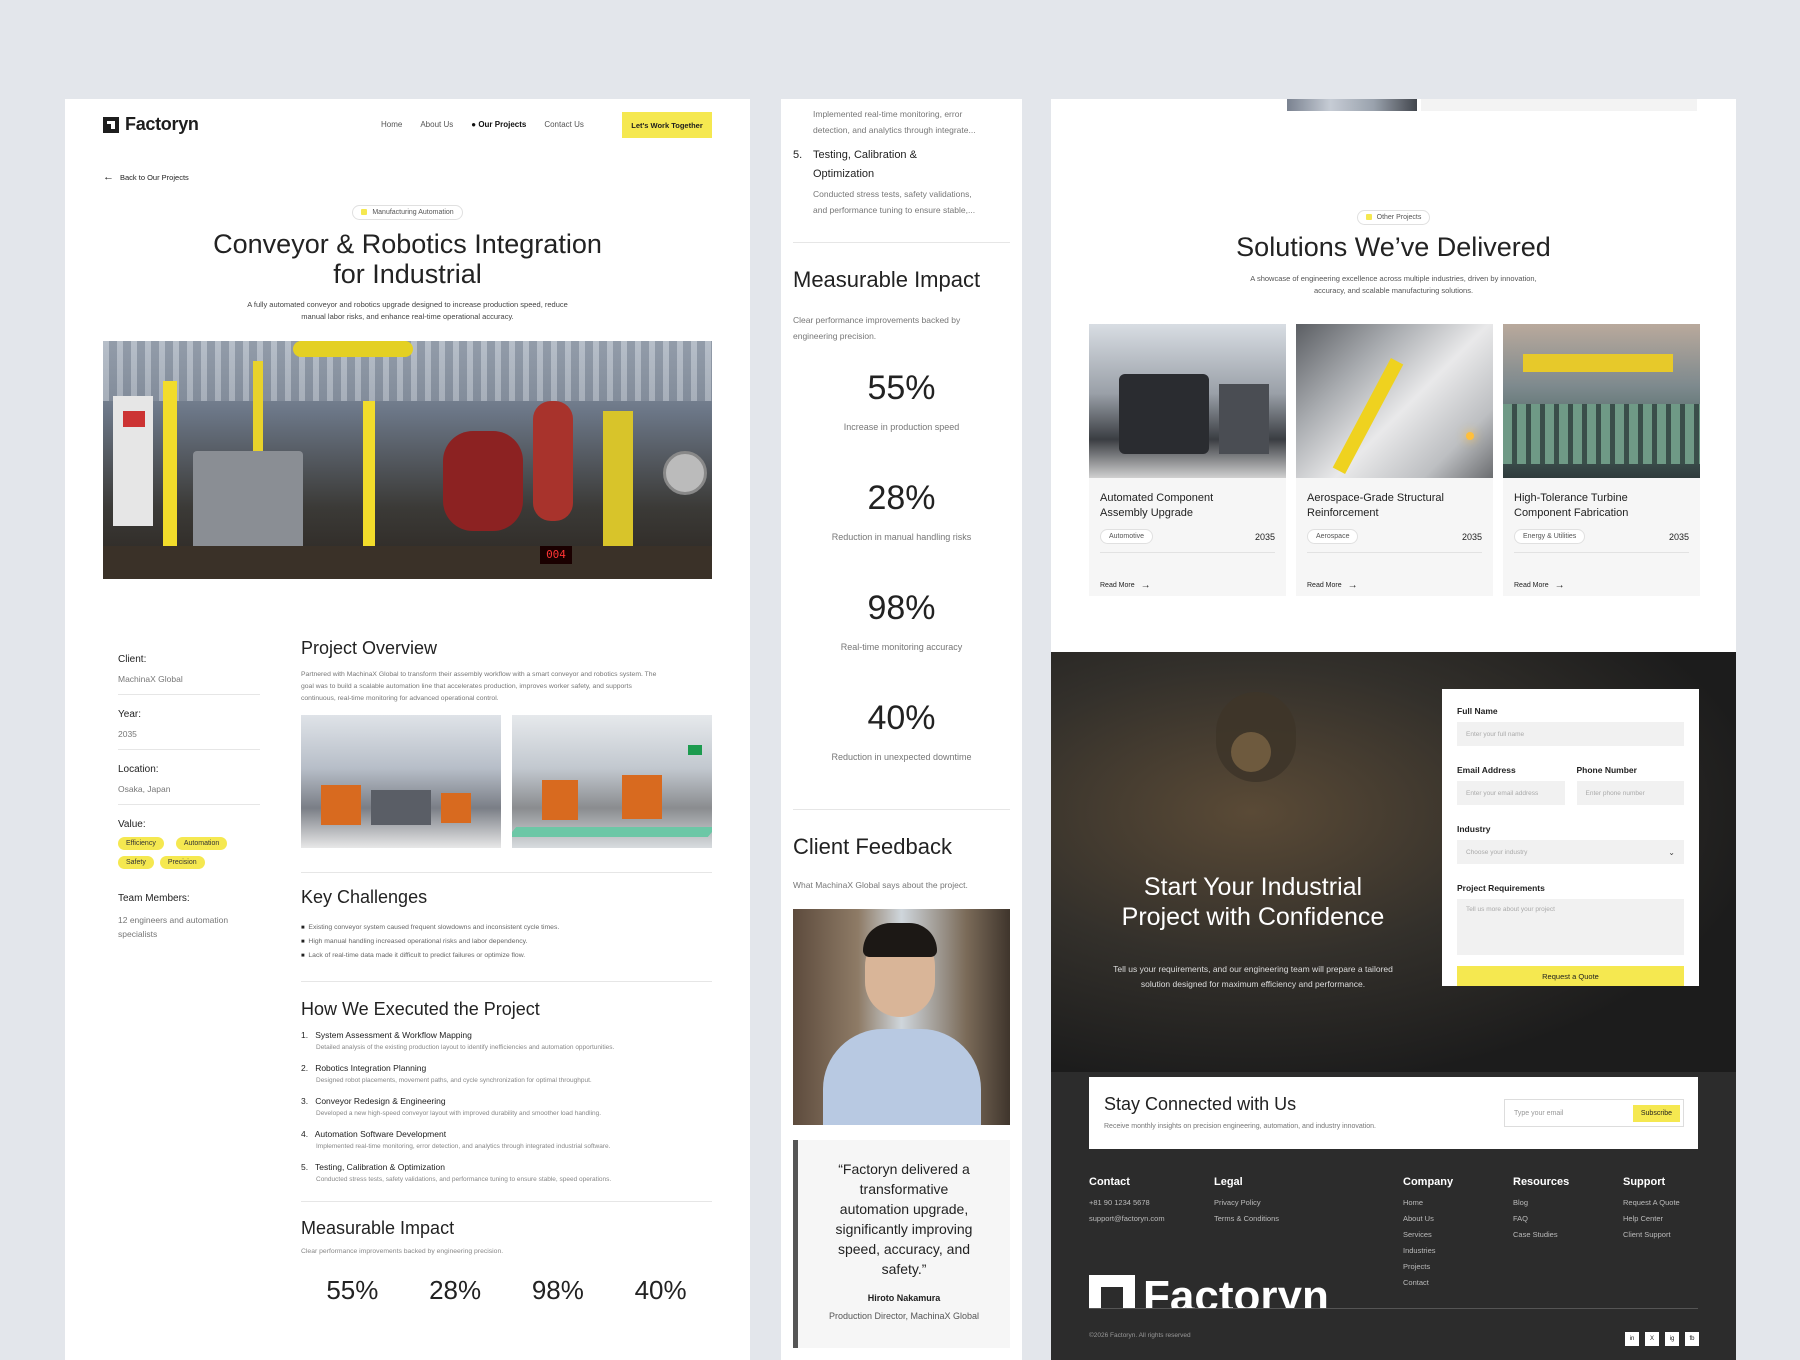 The height and width of the screenshot is (1360, 1800). Describe the element at coordinates (1632, 1339) in the screenshot. I see `linkedin-icon: in` at that location.